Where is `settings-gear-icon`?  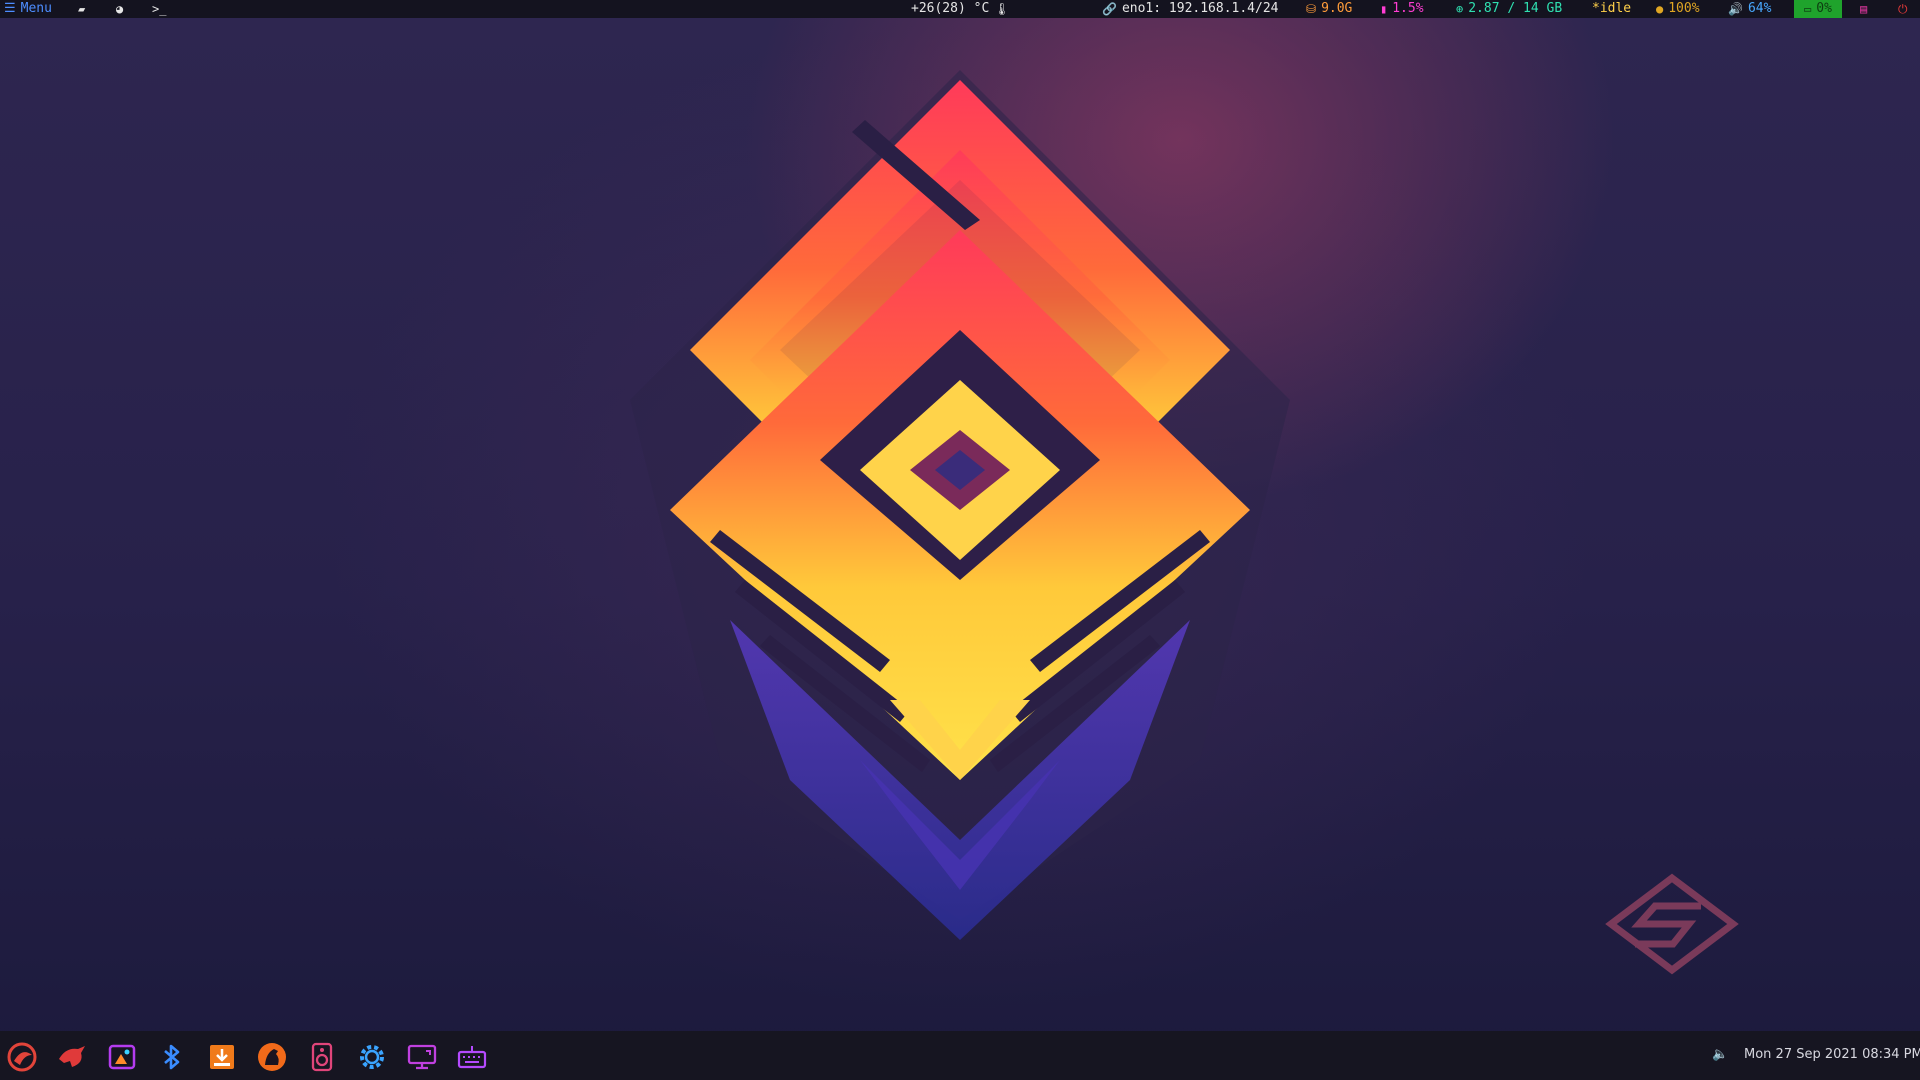 settings-gear-icon is located at coordinates (372, 1057).